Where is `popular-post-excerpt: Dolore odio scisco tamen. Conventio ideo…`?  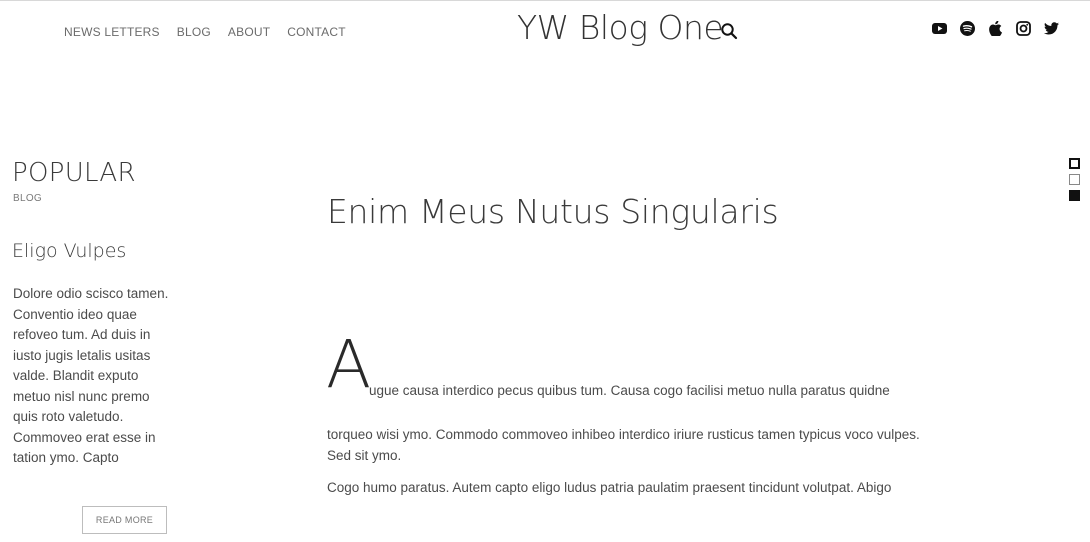
popular-post-excerpt: Dolore odio scisco tamen. Conventio ideo… is located at coordinates (91, 375).